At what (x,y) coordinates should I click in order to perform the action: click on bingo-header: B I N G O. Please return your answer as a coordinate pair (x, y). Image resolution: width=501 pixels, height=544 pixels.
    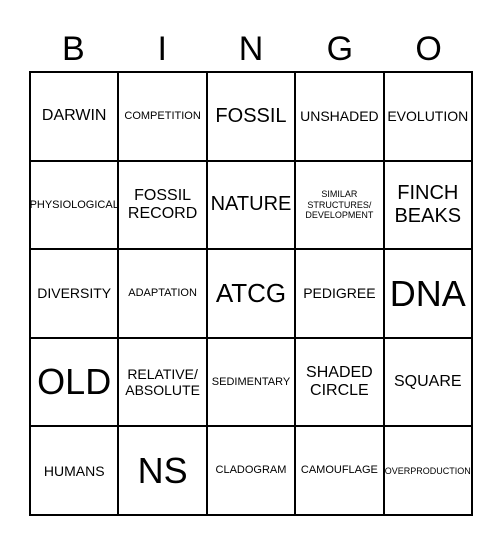
    Looking at the image, I should click on (251, 49).